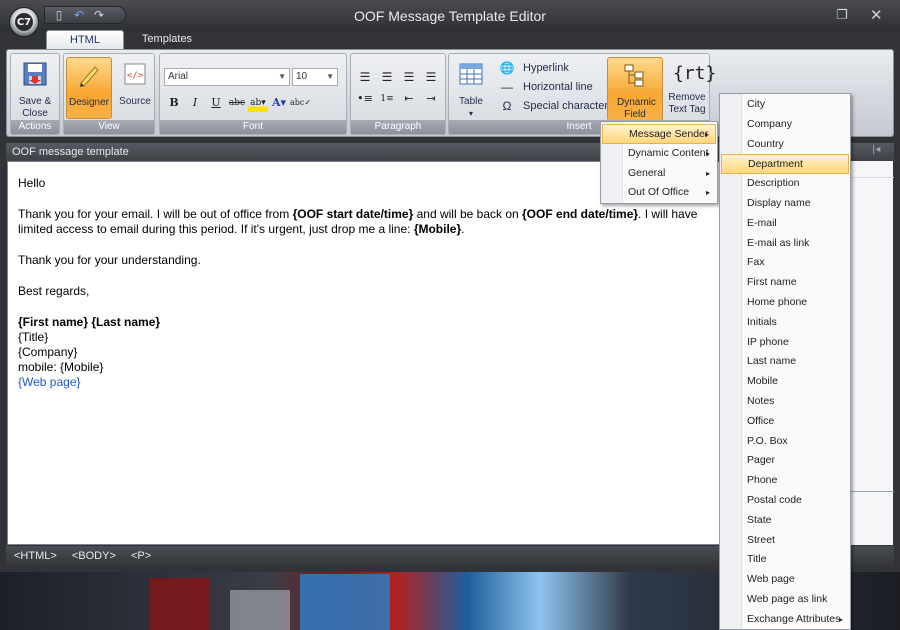 The width and height of the screenshot is (900, 630). Describe the element at coordinates (785, 263) in the screenshot. I see `submenu-item-fax: Fax` at that location.